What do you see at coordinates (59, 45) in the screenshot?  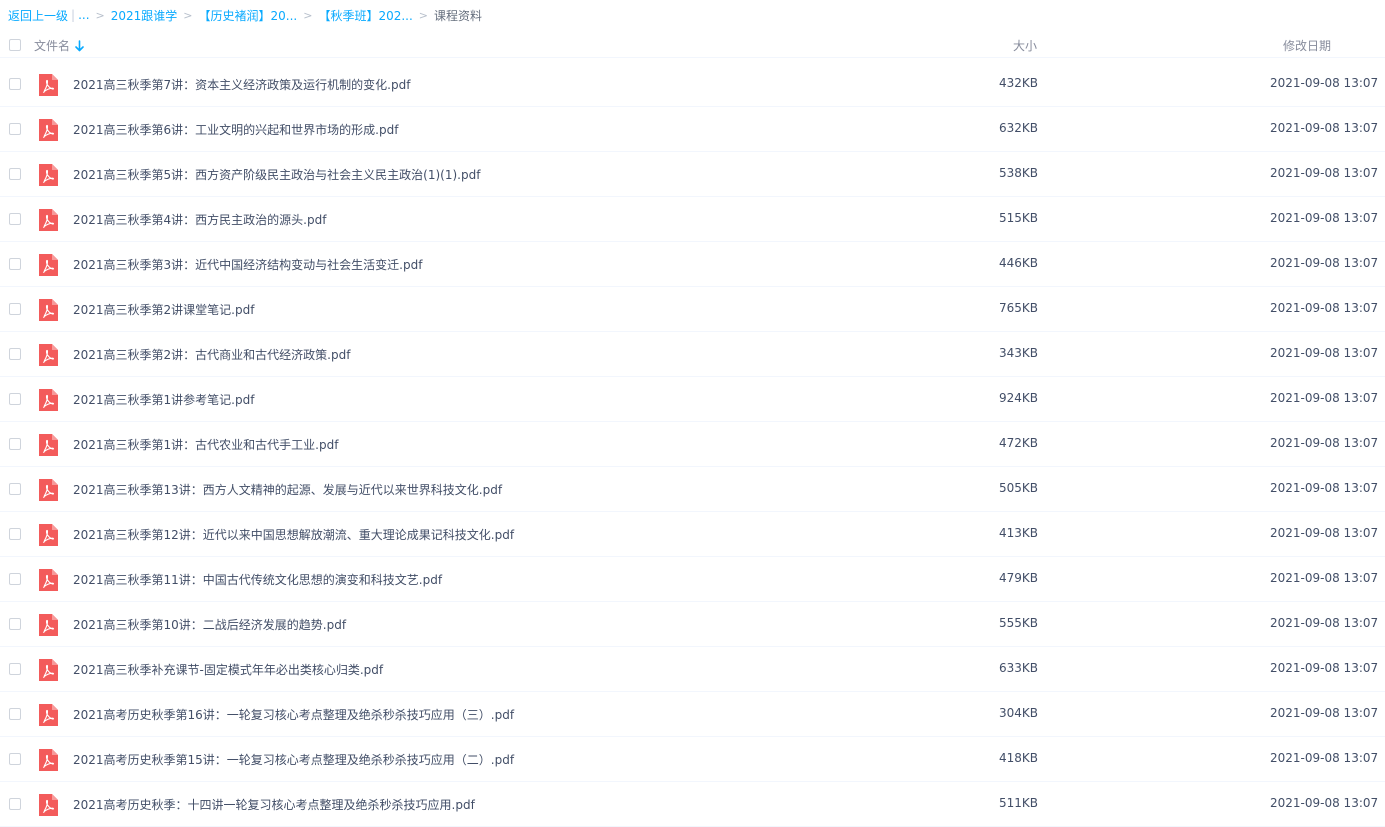 I see `sort-by-name-header: 文件名` at bounding box center [59, 45].